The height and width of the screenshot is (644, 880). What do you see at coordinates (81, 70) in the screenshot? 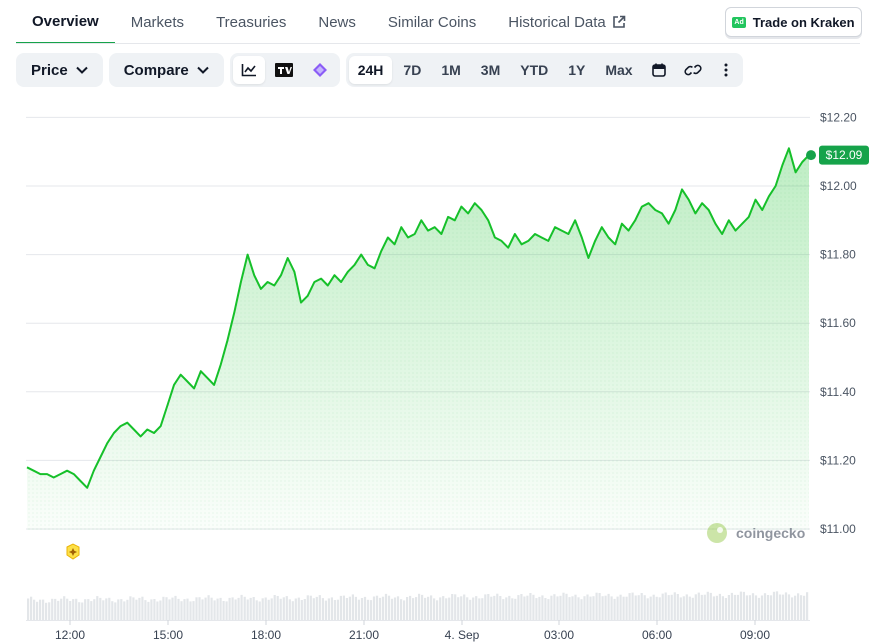
I see `chevron-down-icon` at bounding box center [81, 70].